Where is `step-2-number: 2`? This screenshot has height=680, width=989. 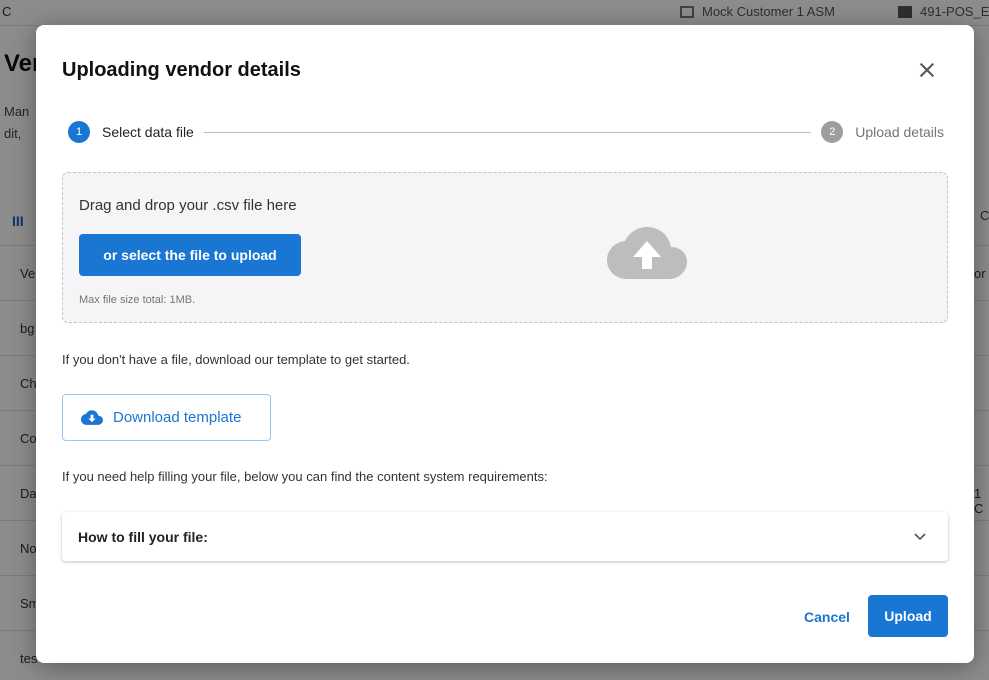
step-2-number: 2 is located at coordinates (832, 132).